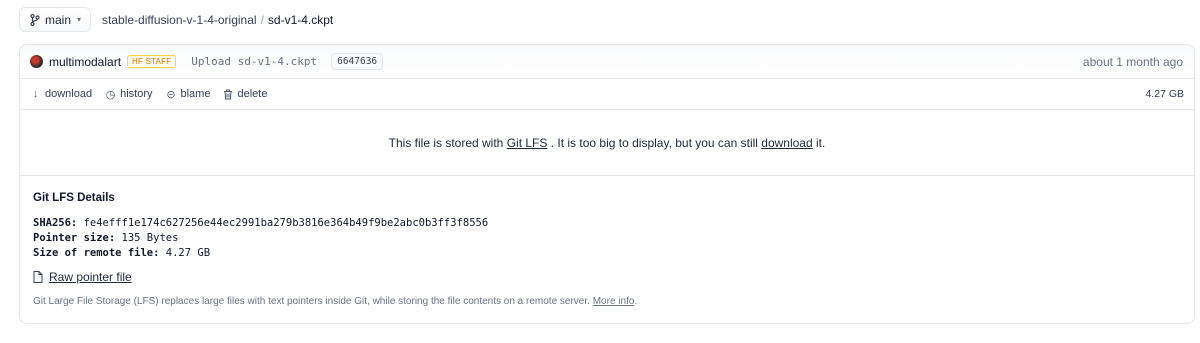  What do you see at coordinates (74, 198) in the screenshot?
I see `lfs-details-title: Git LFS Details` at bounding box center [74, 198].